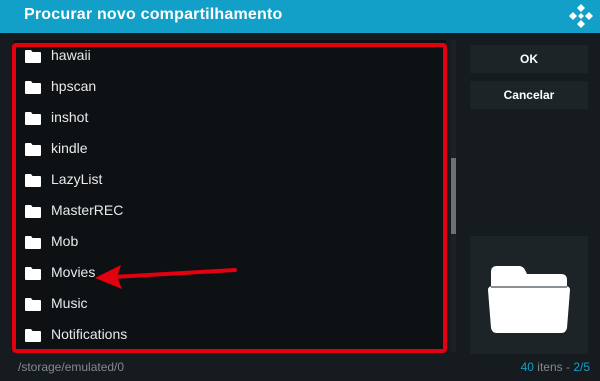 This screenshot has height=381, width=600. I want to click on page-indicator: 2/5, so click(581, 367).